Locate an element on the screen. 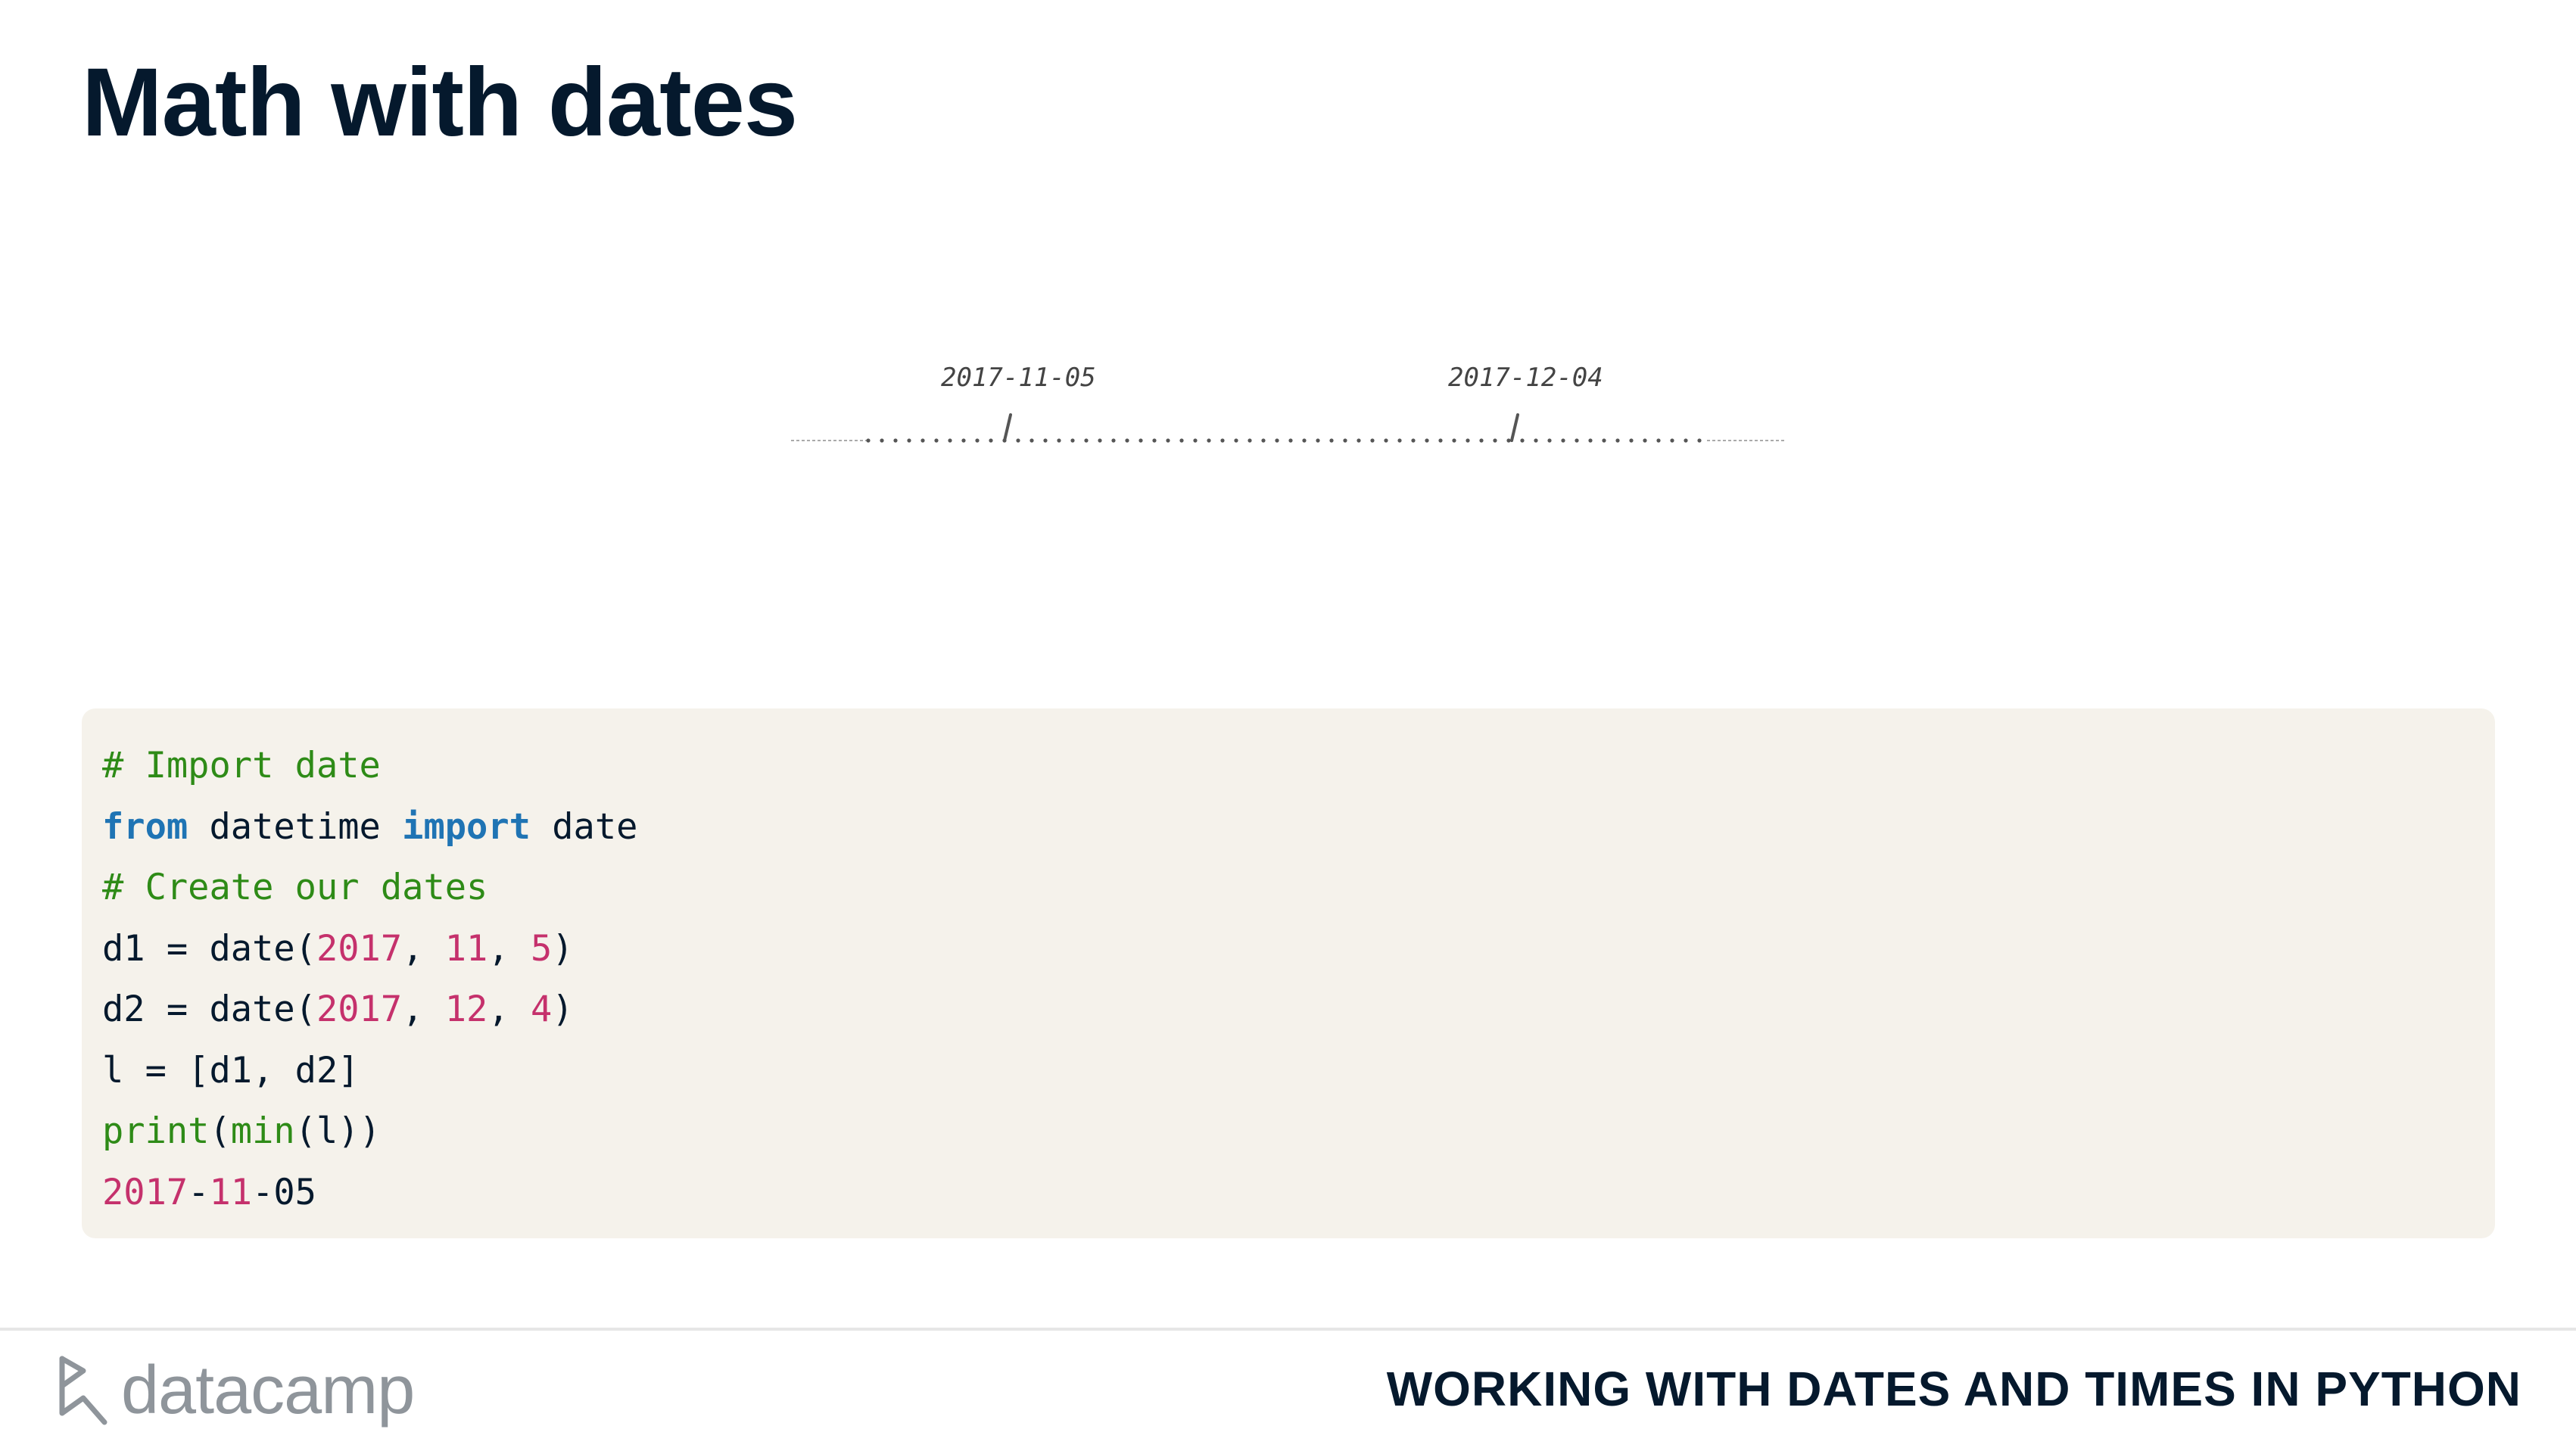  code-token: # Create our dates is located at coordinates (295, 888).